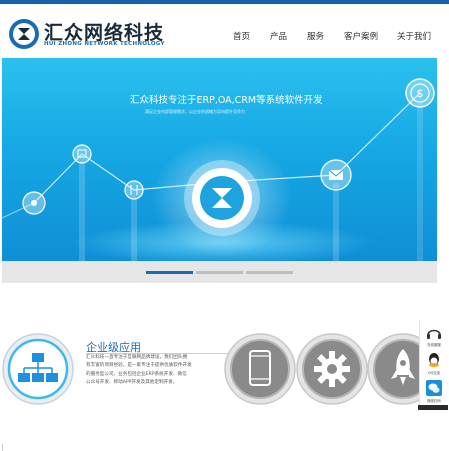 The height and width of the screenshot is (451, 449). Describe the element at coordinates (434, 344) in the screenshot. I see `sidebar-label-service: 在线客服` at that location.